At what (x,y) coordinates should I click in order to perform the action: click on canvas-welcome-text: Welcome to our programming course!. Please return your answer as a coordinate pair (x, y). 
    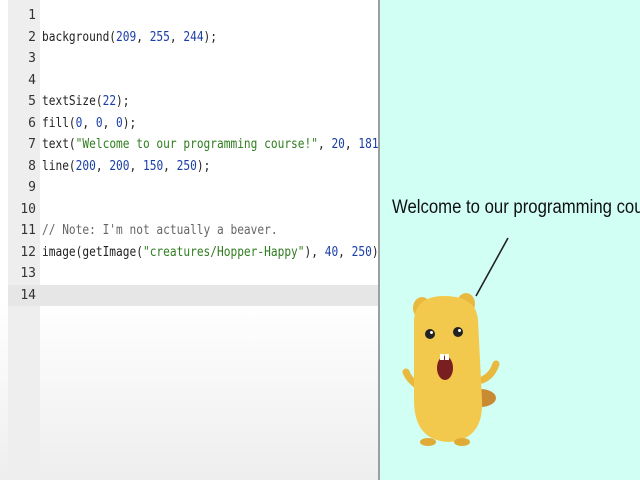
    Looking at the image, I should click on (516, 207).